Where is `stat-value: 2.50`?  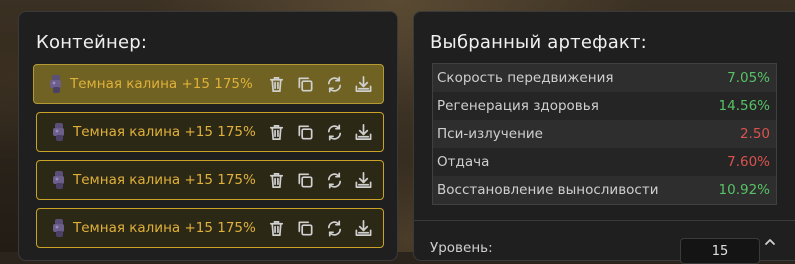
stat-value: 2.50 is located at coordinates (754, 134).